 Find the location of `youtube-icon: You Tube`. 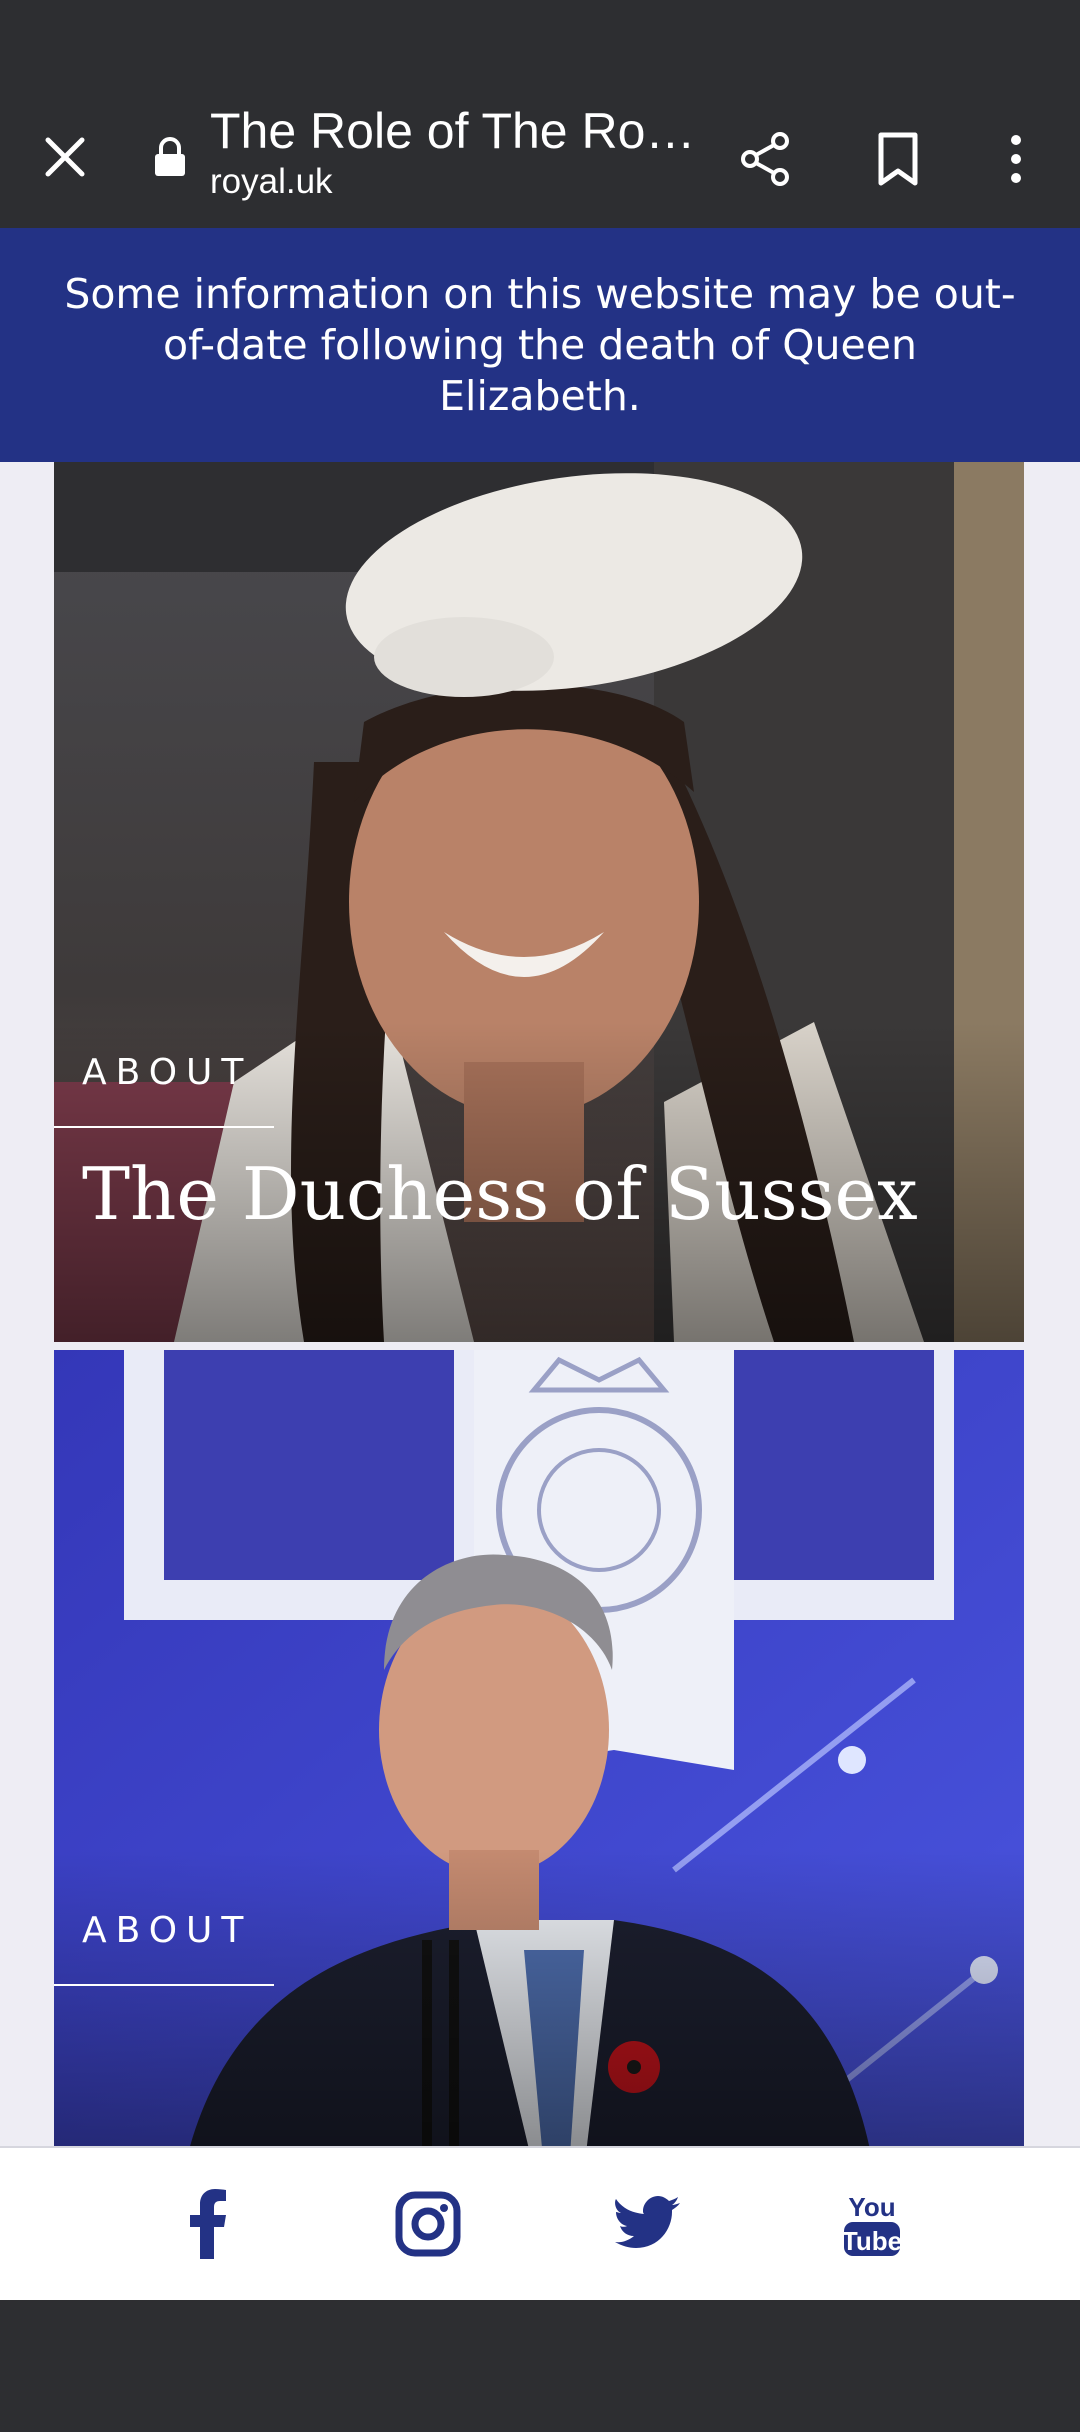

youtube-icon: You Tube is located at coordinates (872, 2224).